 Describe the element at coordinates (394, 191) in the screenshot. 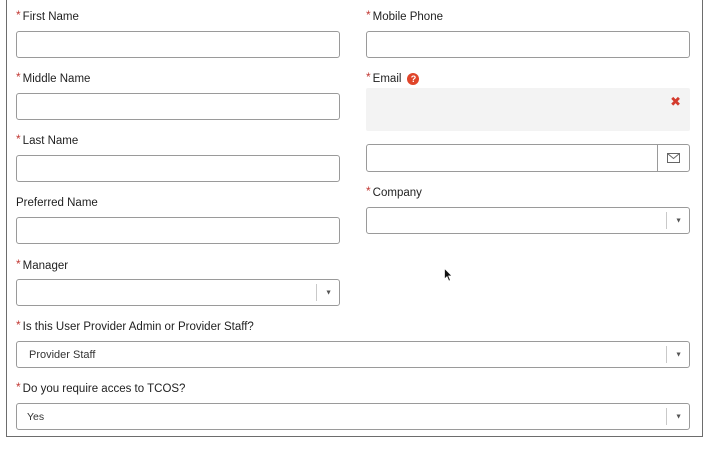

I see `company-label: * Company` at that location.